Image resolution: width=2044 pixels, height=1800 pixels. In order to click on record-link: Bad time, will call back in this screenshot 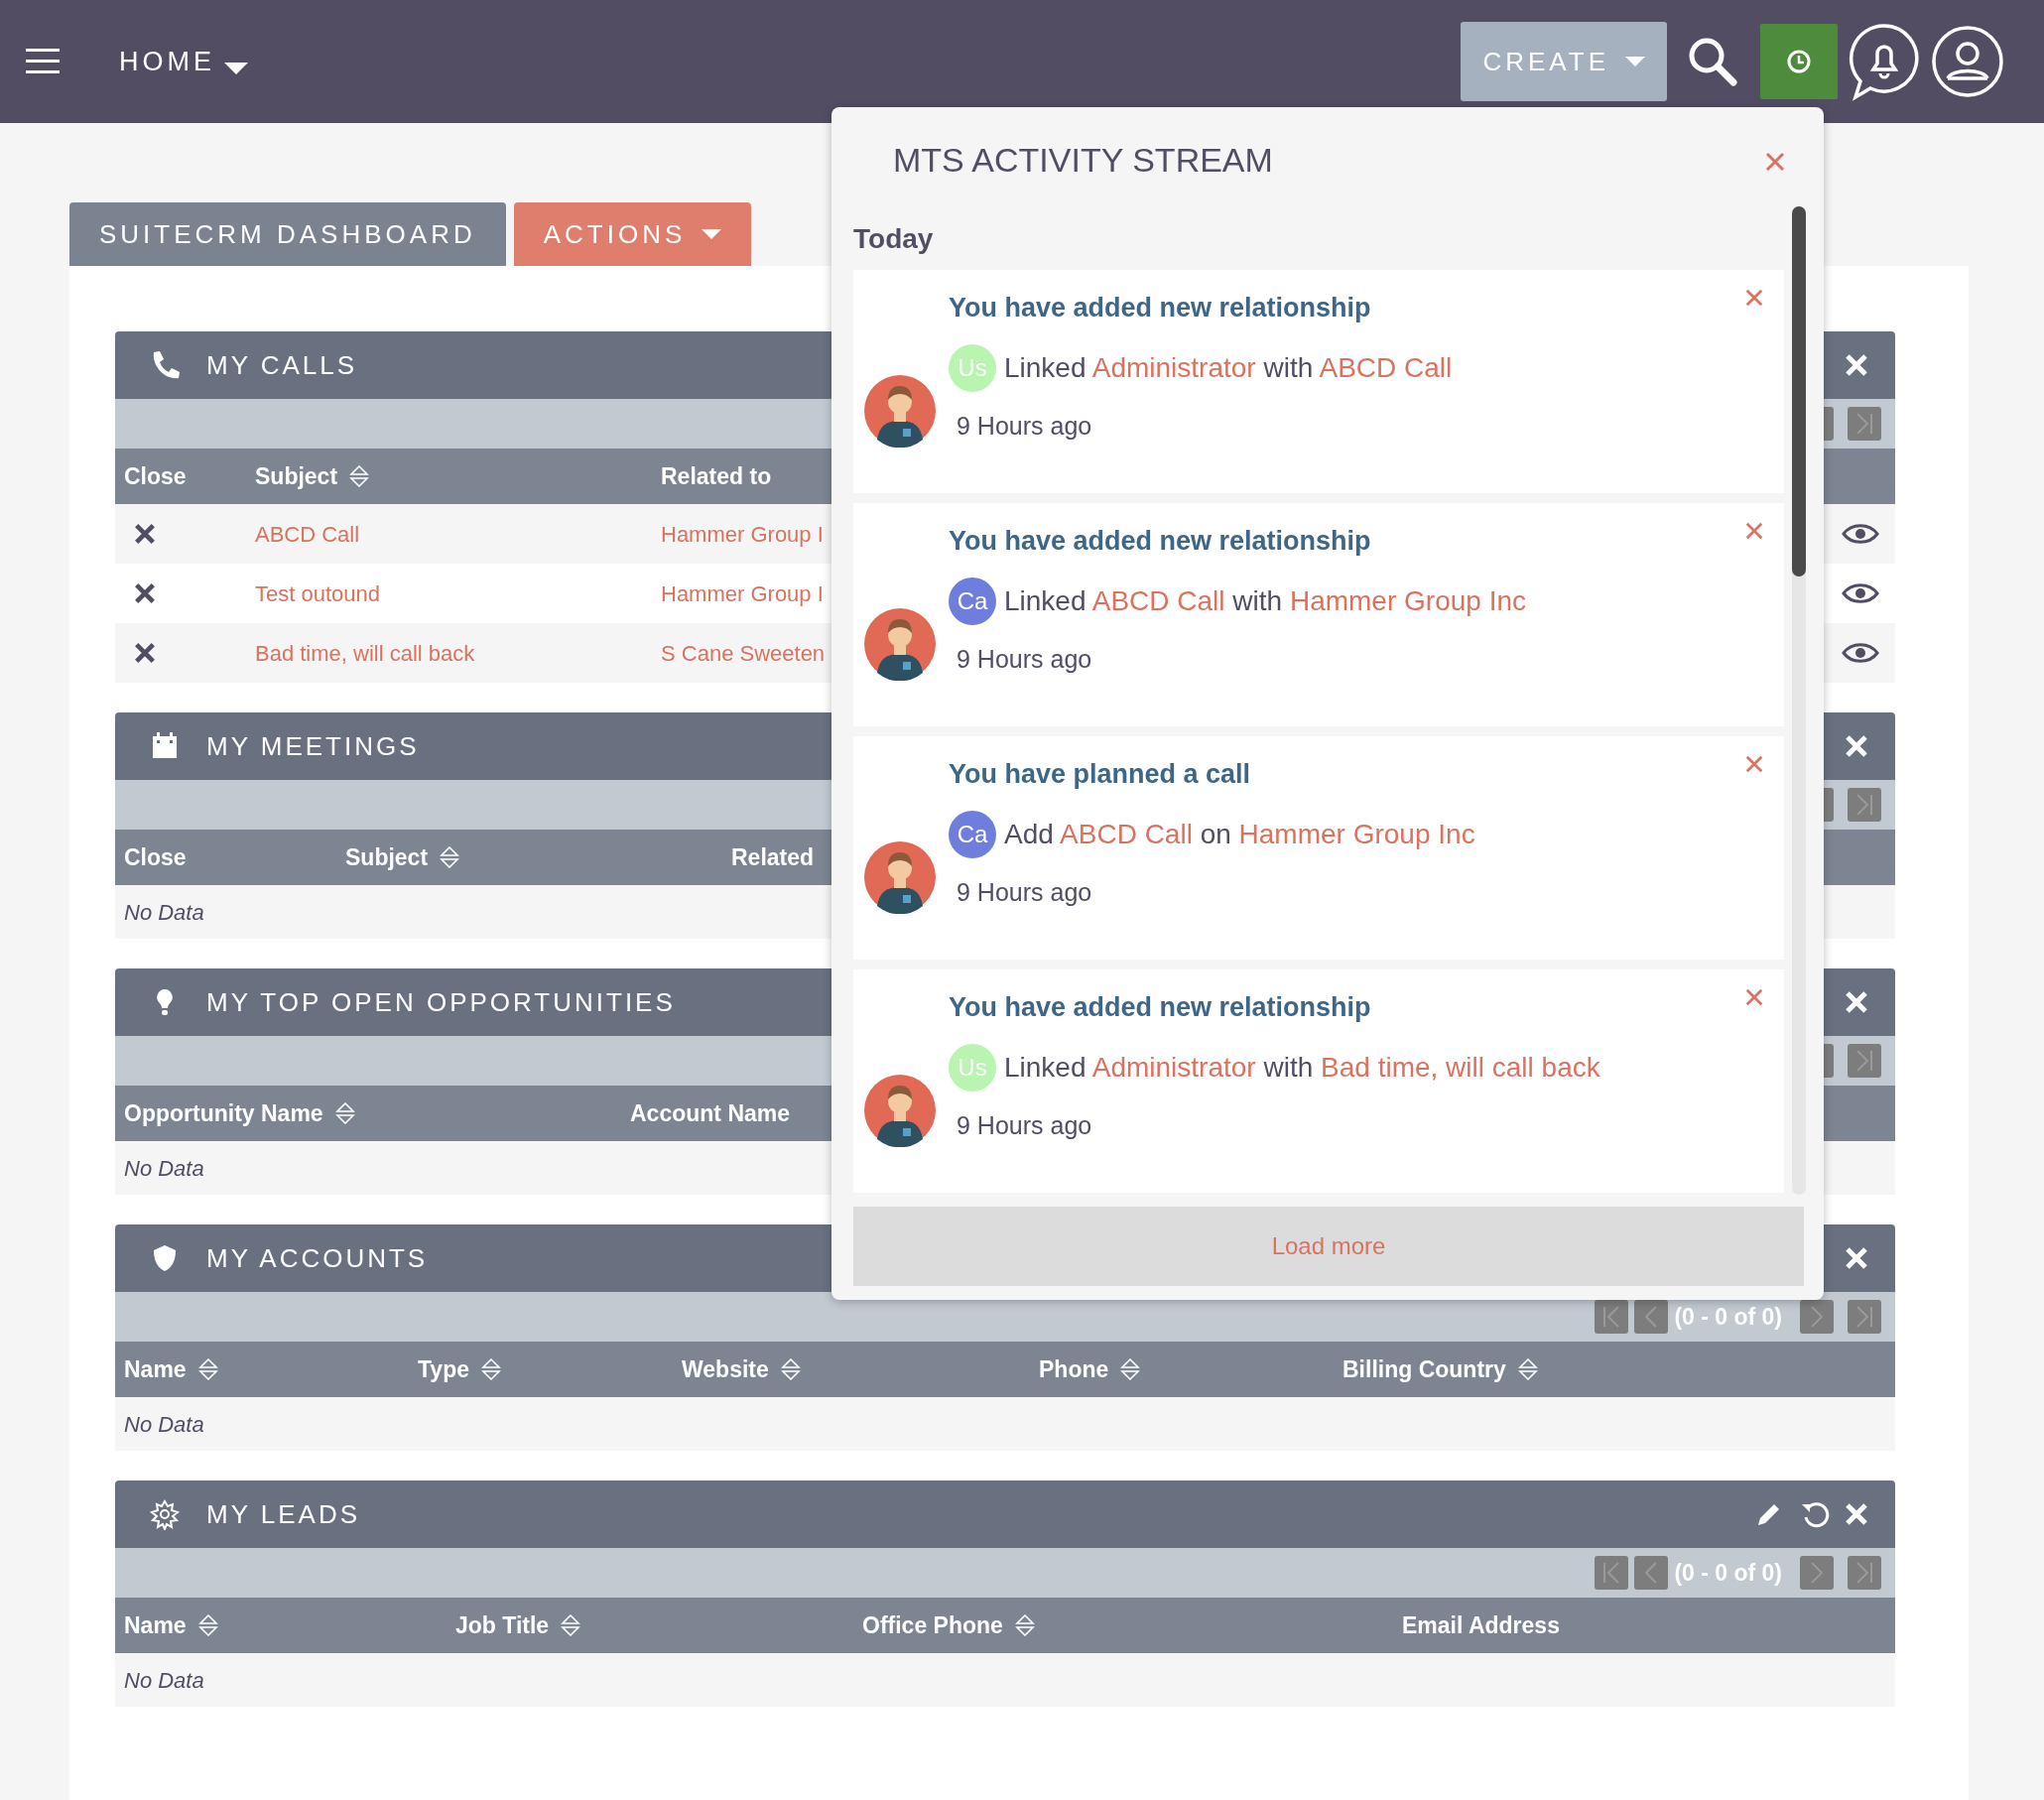, I will do `click(1460, 1067)`.